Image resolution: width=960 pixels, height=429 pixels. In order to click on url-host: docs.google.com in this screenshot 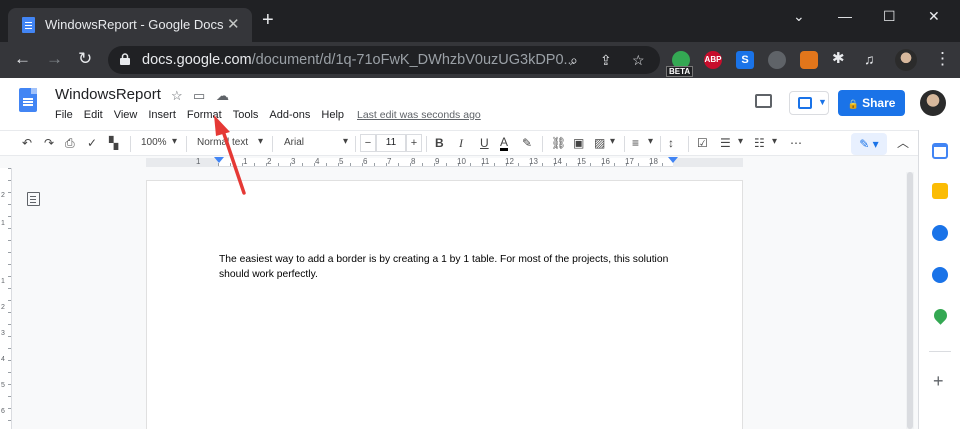, I will do `click(197, 60)`.